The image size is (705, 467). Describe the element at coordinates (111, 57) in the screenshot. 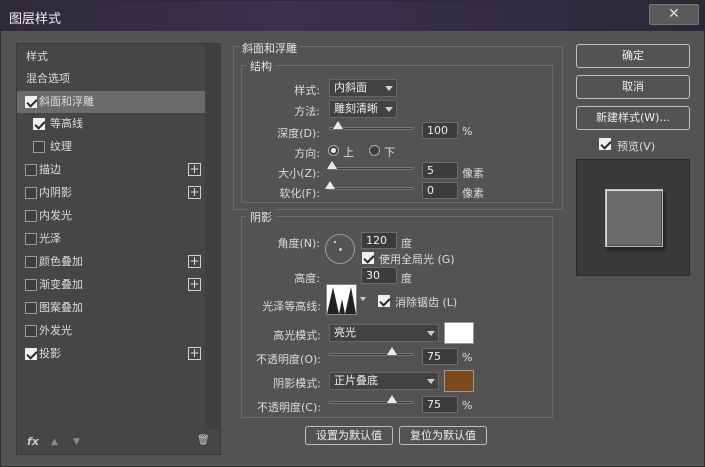

I see `style-list-item: 样式` at that location.